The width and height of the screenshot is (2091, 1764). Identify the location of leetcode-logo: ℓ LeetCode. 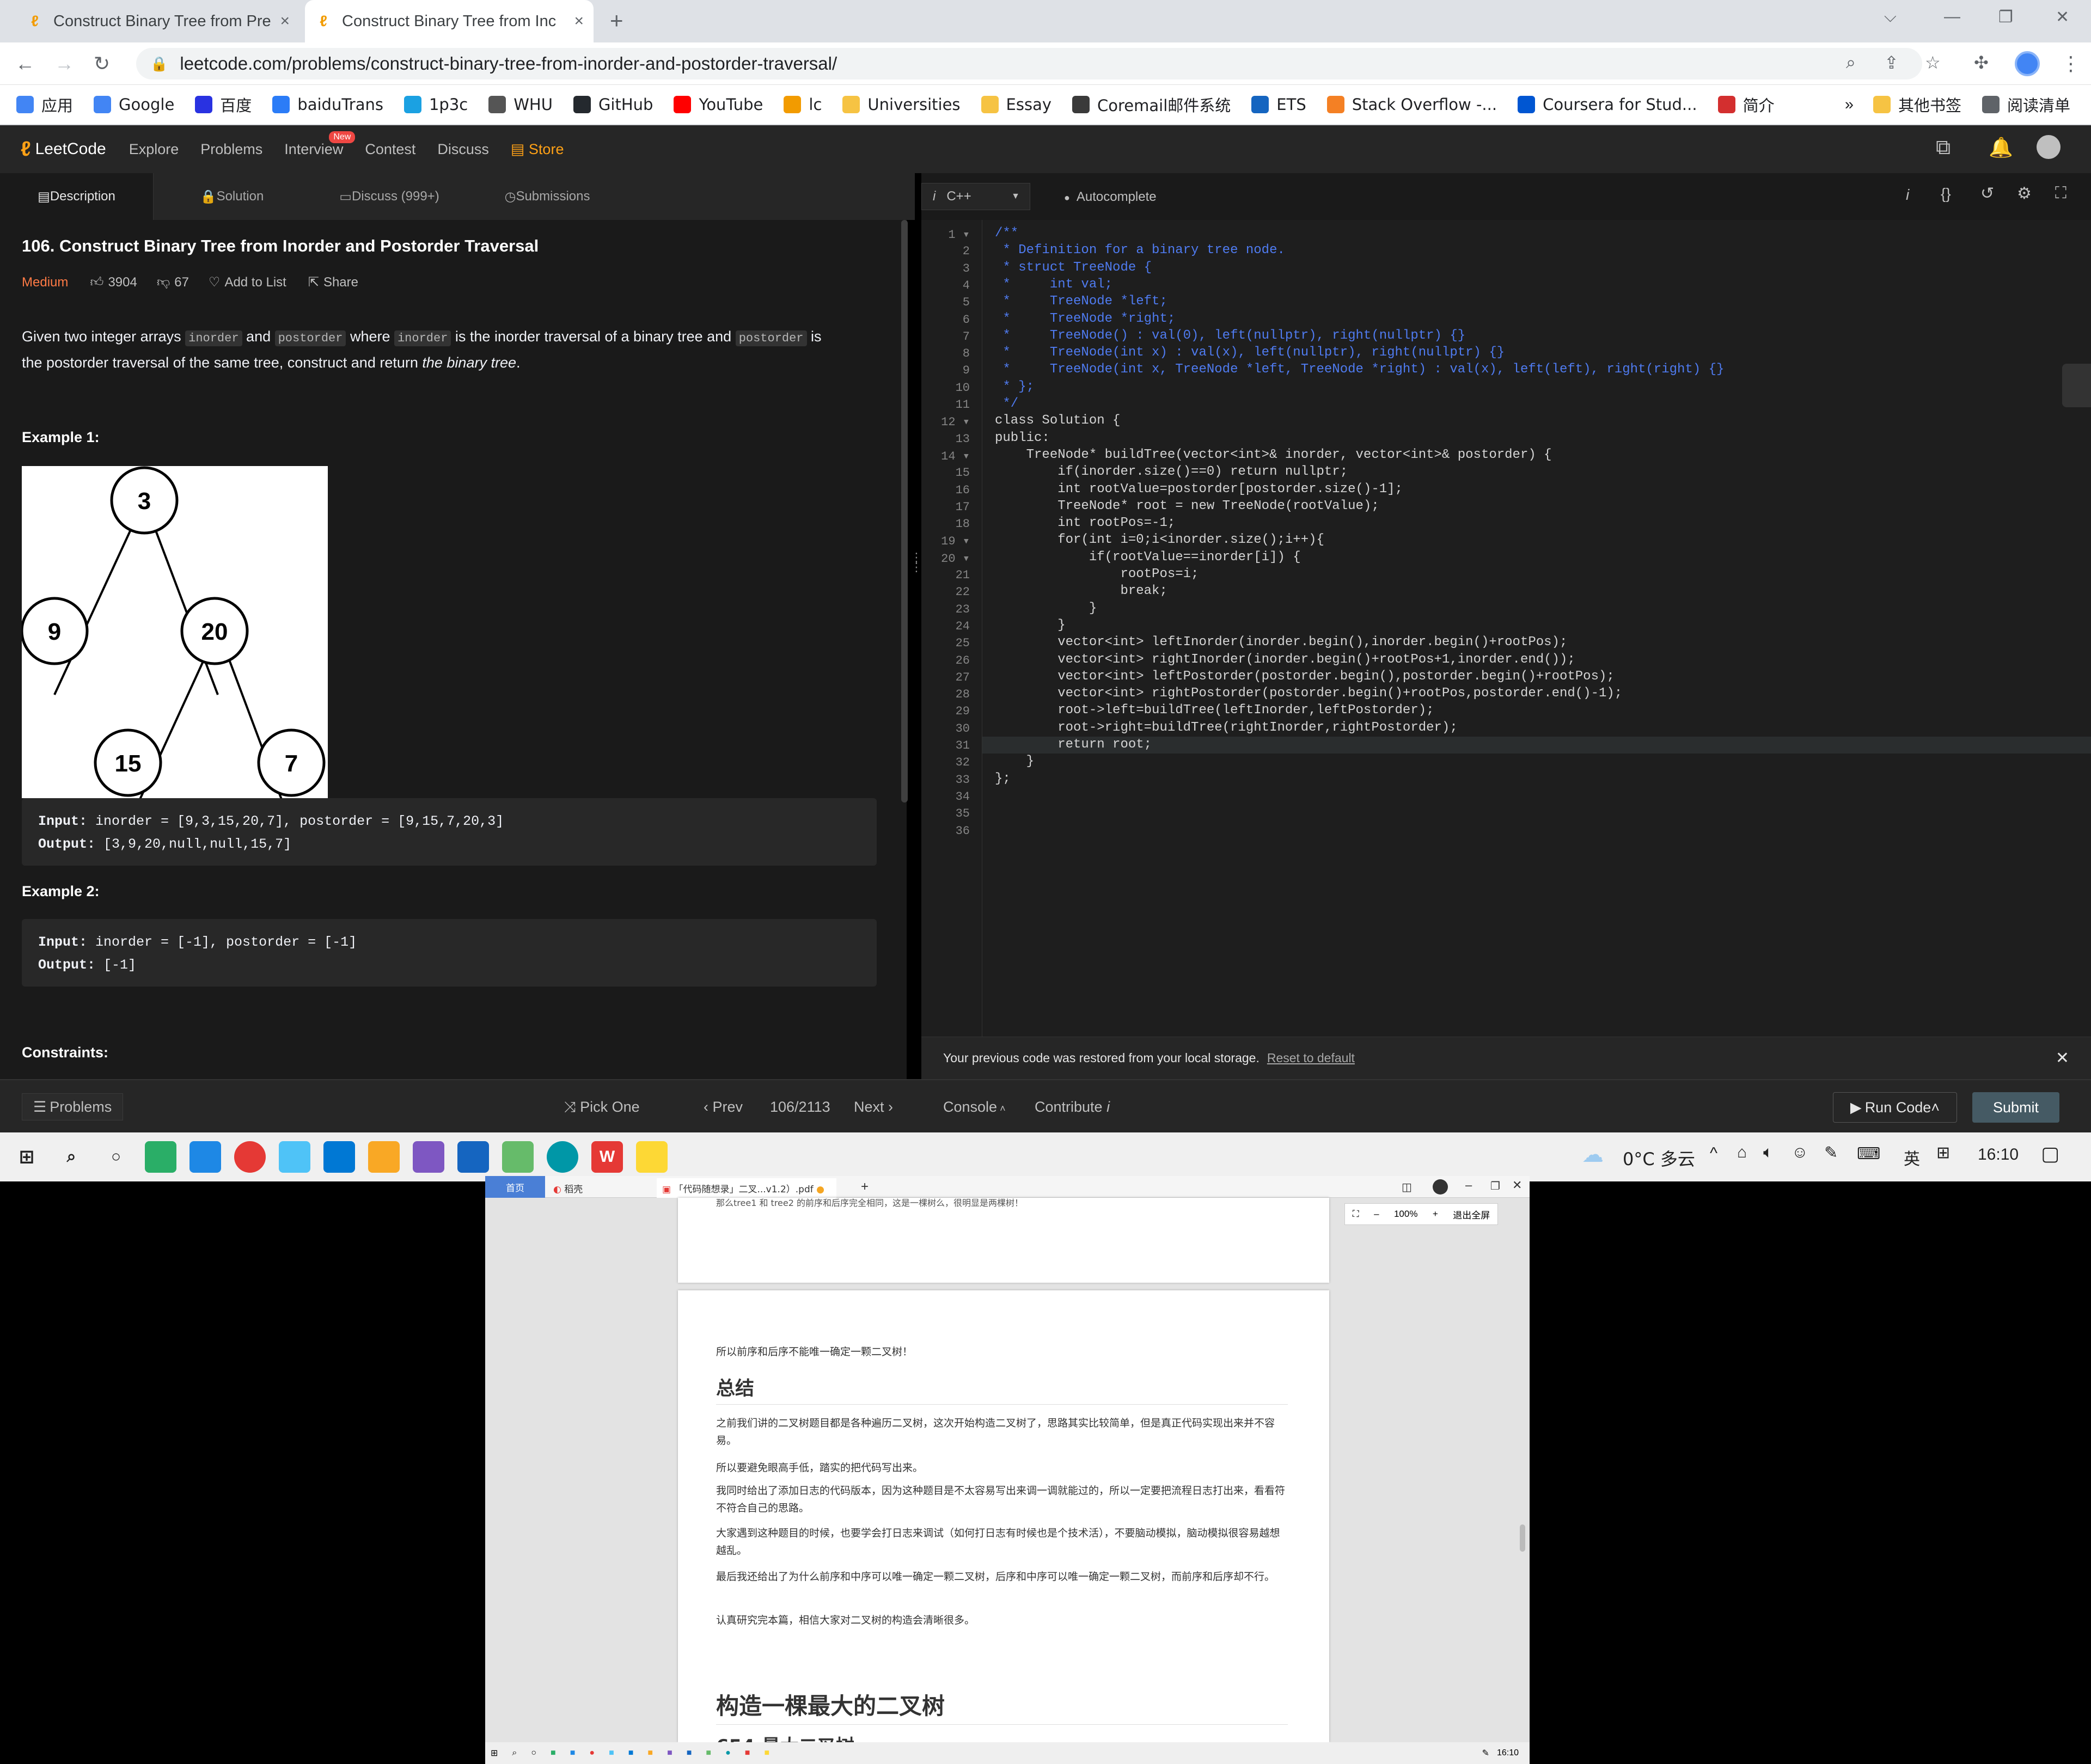
(63, 149).